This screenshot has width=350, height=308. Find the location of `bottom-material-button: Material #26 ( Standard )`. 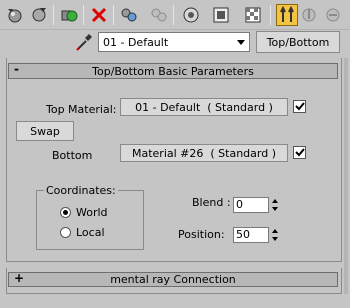

bottom-material-button: Material #26 ( Standard ) is located at coordinates (204, 153).